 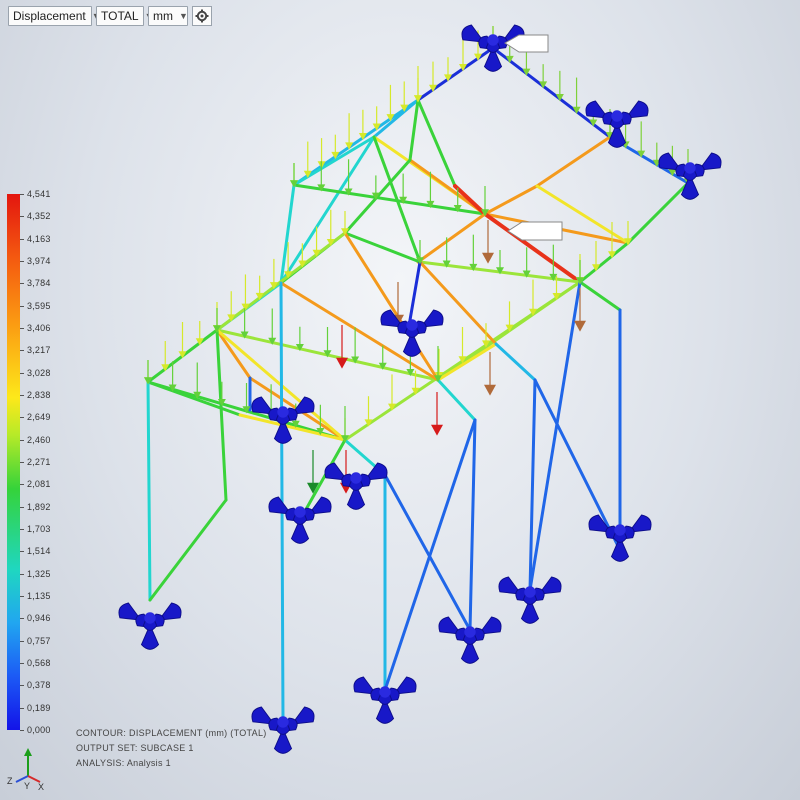 What do you see at coordinates (135, 748) in the screenshot?
I see `output-set-label: OUTPUT SET: SUBCASE 1` at bounding box center [135, 748].